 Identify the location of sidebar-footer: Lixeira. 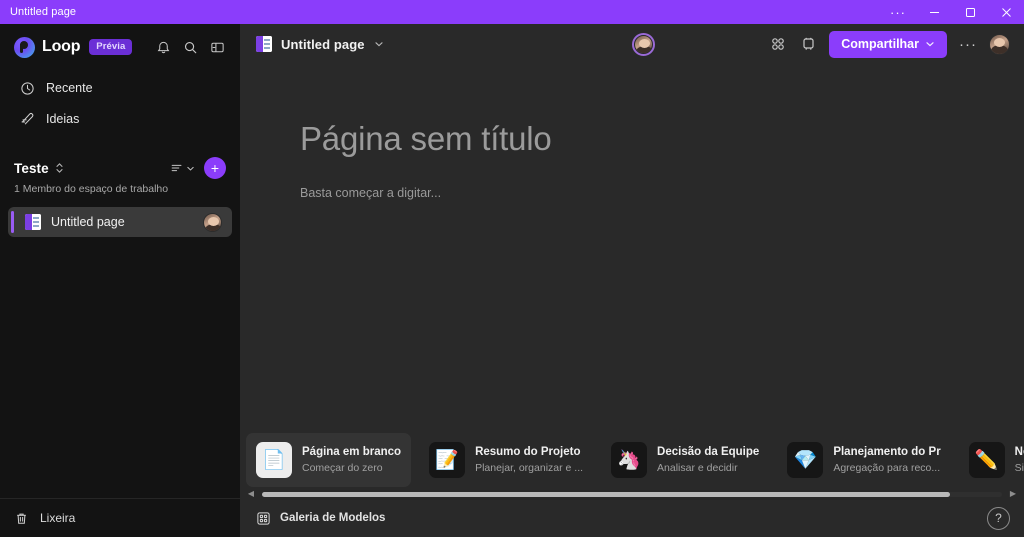
(120, 517).